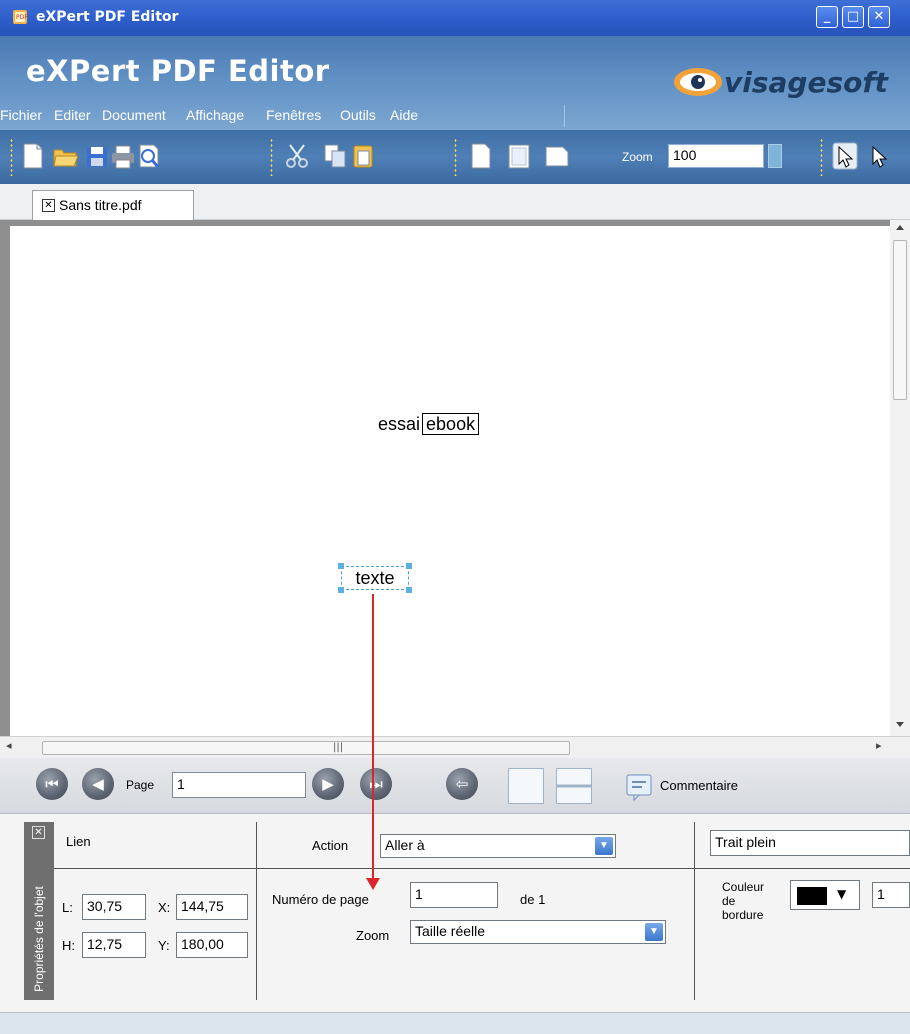 This screenshot has width=910, height=1034. I want to click on page-number-label: Numéro de page, so click(320, 899).